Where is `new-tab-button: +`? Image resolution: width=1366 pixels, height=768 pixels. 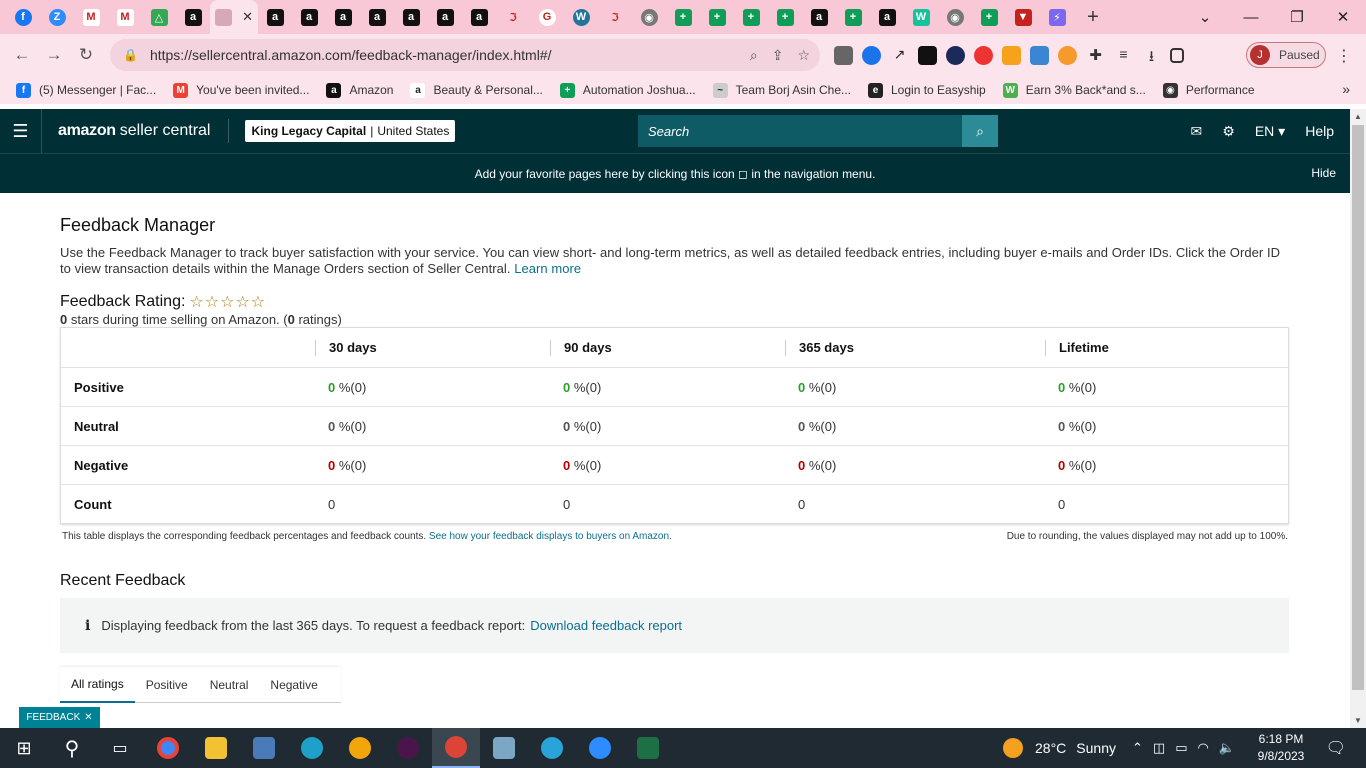
new-tab-button: + is located at coordinates (1093, 17).